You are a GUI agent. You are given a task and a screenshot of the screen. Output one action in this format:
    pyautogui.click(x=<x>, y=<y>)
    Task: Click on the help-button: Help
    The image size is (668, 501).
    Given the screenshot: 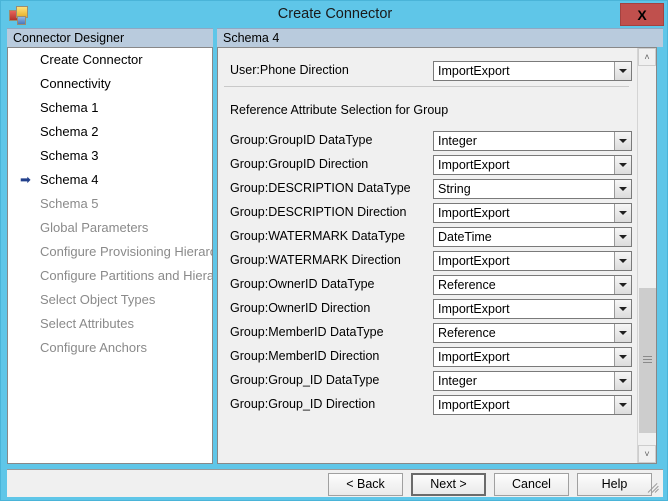 What is the action you would take?
    pyautogui.click(x=614, y=484)
    